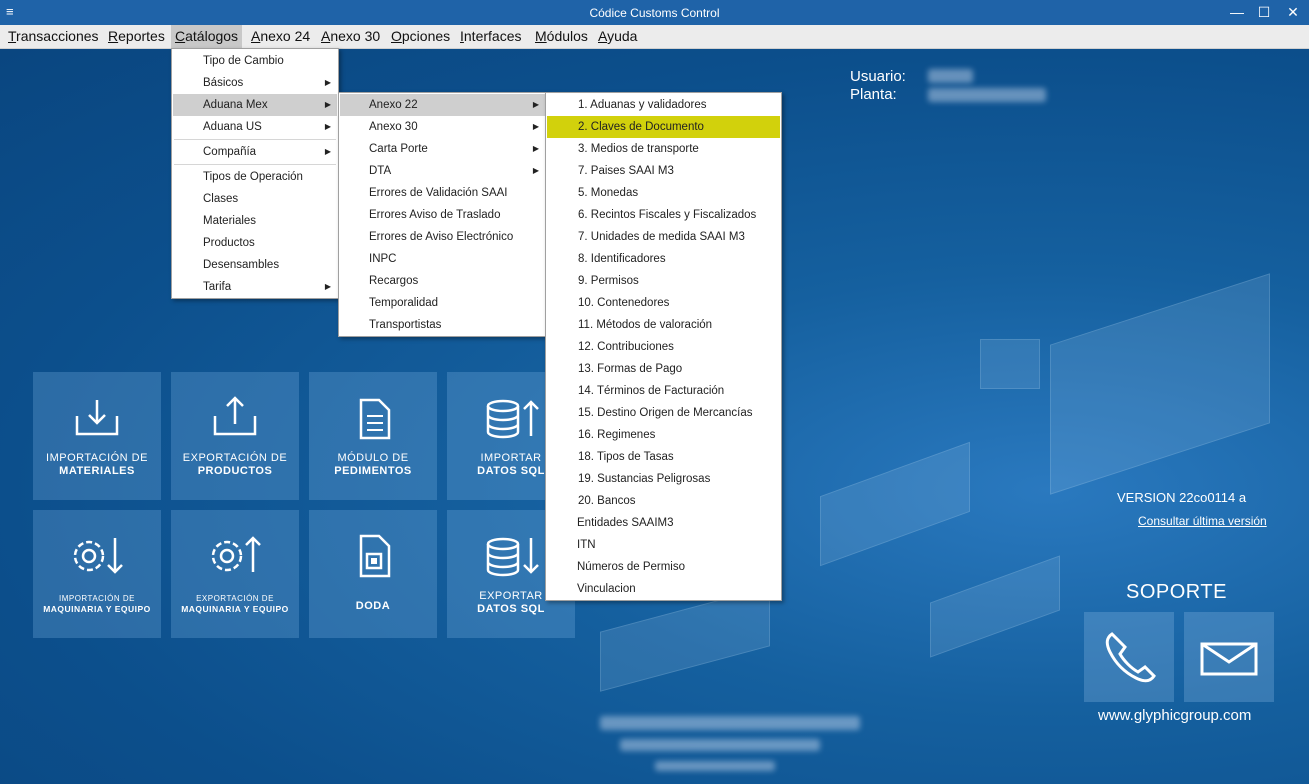  Describe the element at coordinates (442, 149) in the screenshot. I see `menu-item-carta-porte: Carta Porte ▶` at that location.